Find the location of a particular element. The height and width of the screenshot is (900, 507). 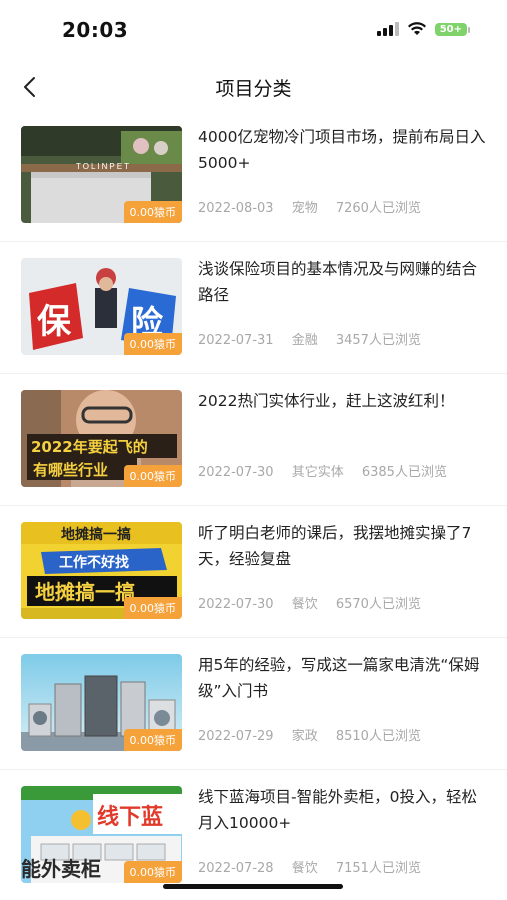

item-thumbnail: 0.00猿币 is located at coordinates (101, 702).